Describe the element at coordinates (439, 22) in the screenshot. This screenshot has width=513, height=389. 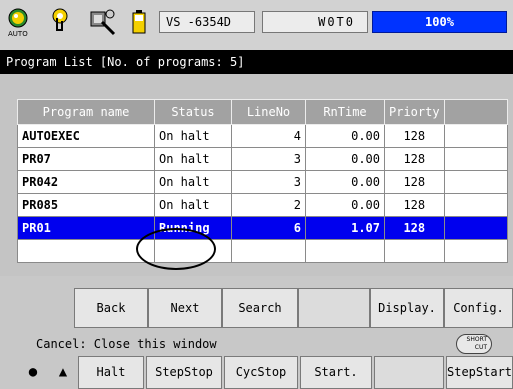
I see `zoom-level: 100%` at that location.